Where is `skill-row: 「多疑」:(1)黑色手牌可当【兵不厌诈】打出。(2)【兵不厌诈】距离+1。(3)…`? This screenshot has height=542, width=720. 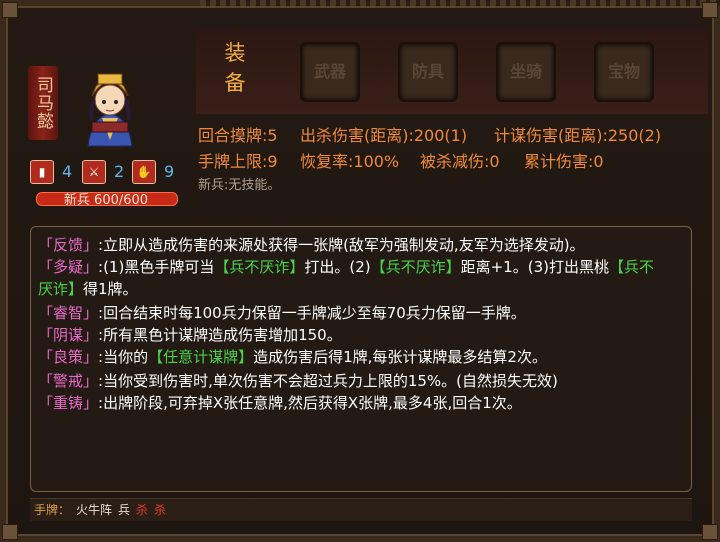 skill-row: 「多疑」:(1)黑色手牌可当【兵不厌诈】打出。(2)【兵不厌诈】距离+1。(3)… is located at coordinates (346, 266).